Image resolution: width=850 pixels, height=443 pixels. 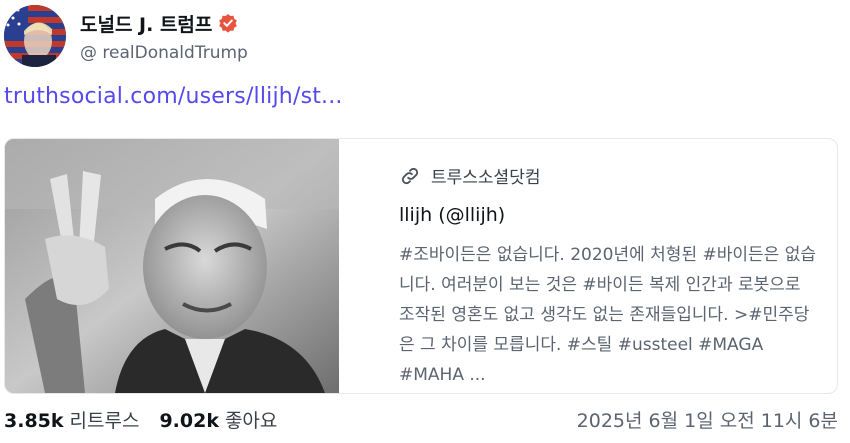 What do you see at coordinates (707, 419) in the screenshot?
I see `post-timestamp: 2025년 6월 1일 오전 11시 6분` at bounding box center [707, 419].